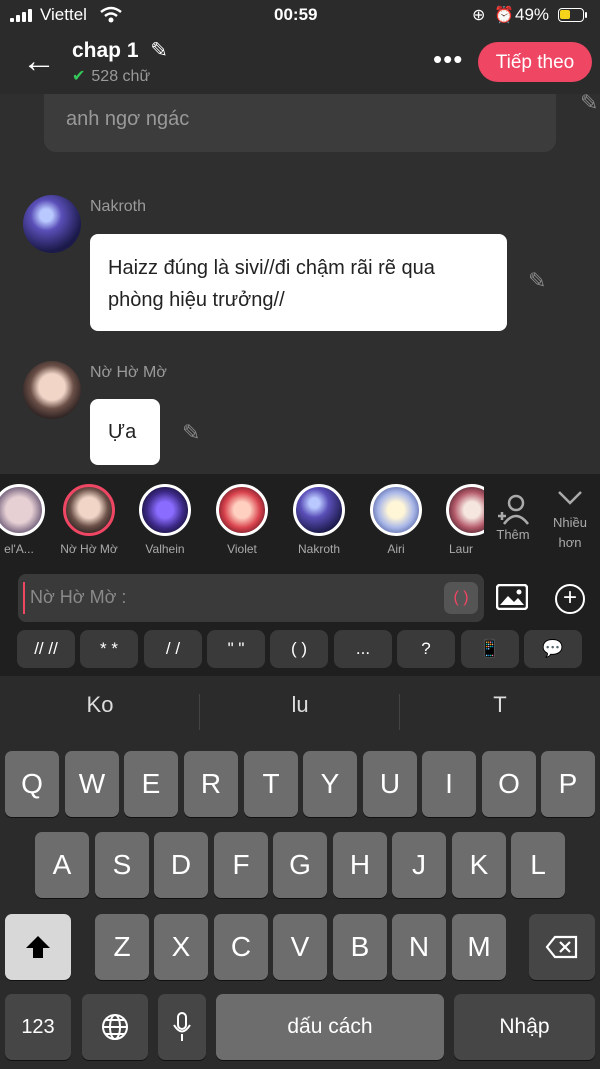 Image resolution: width=600 pixels, height=1069 pixels. What do you see at coordinates (79, 76) in the screenshot?
I see `check-icon: ✔` at bounding box center [79, 76].